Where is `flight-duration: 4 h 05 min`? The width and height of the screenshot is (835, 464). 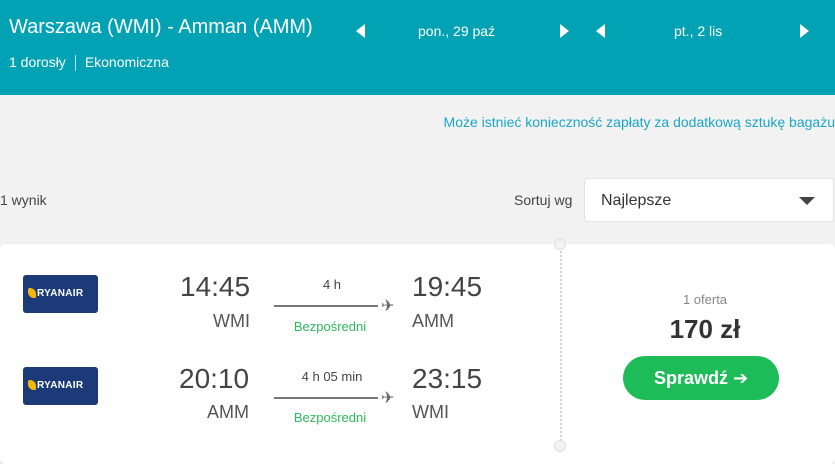 flight-duration: 4 h 05 min is located at coordinates (332, 376).